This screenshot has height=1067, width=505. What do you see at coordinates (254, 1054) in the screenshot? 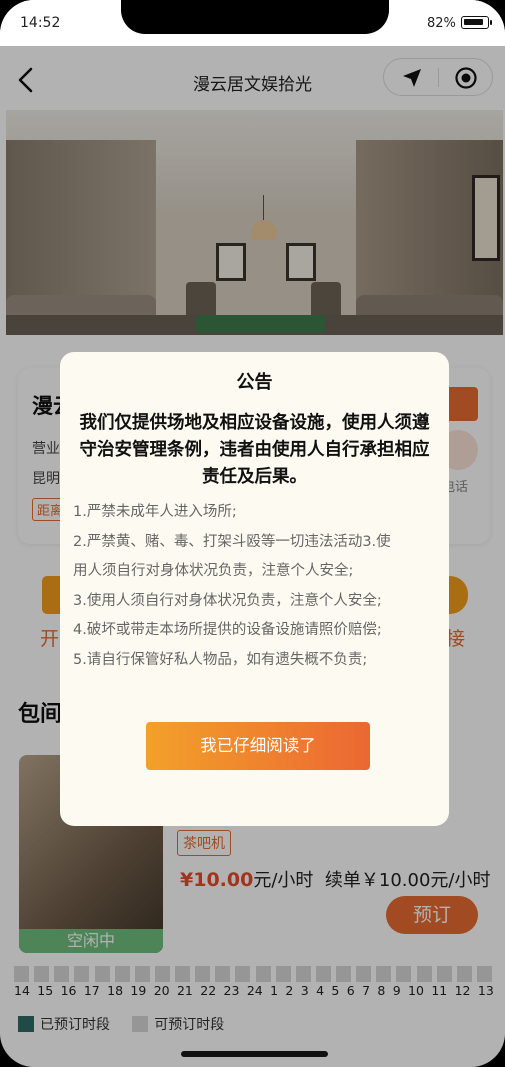
I see `home-indicator` at bounding box center [254, 1054].